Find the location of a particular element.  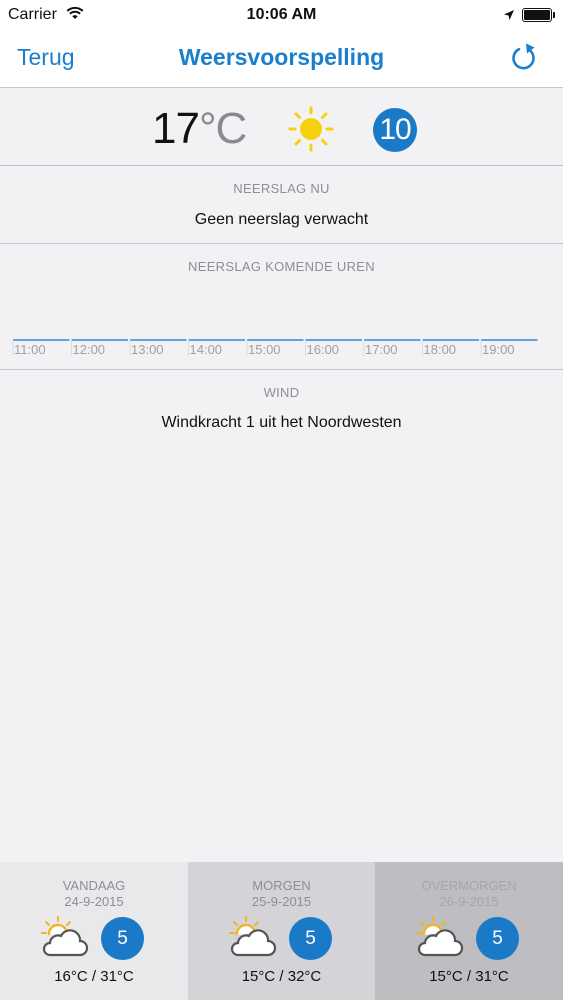

wind-text: Windkracht 1 uit het Noordwesten is located at coordinates (281, 422).